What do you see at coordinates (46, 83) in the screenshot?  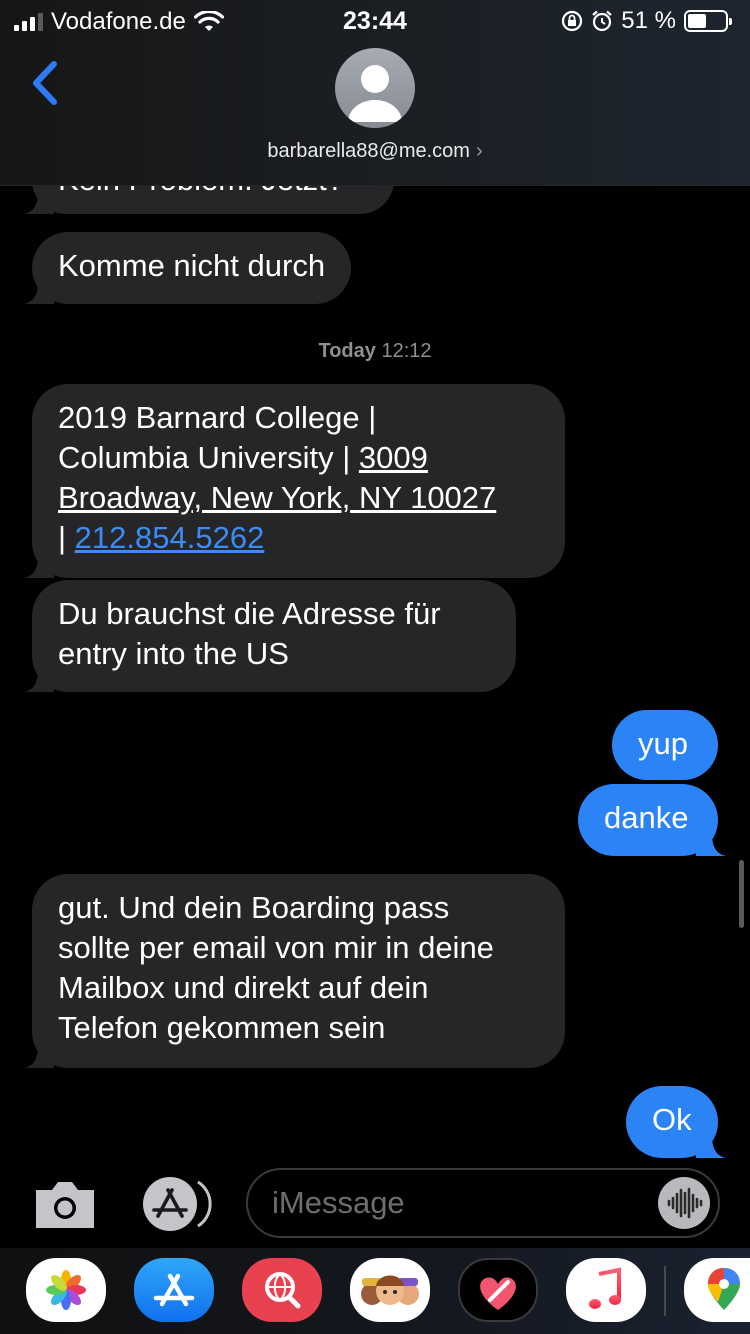 I see `back-button` at bounding box center [46, 83].